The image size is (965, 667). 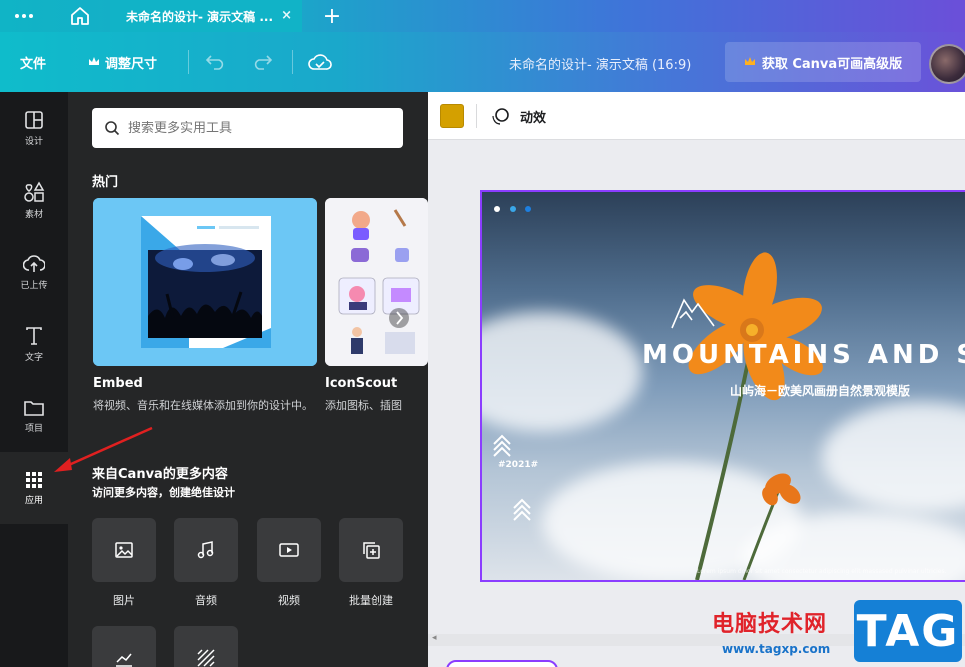 I want to click on rail-label: 已上传, so click(x=34, y=285).